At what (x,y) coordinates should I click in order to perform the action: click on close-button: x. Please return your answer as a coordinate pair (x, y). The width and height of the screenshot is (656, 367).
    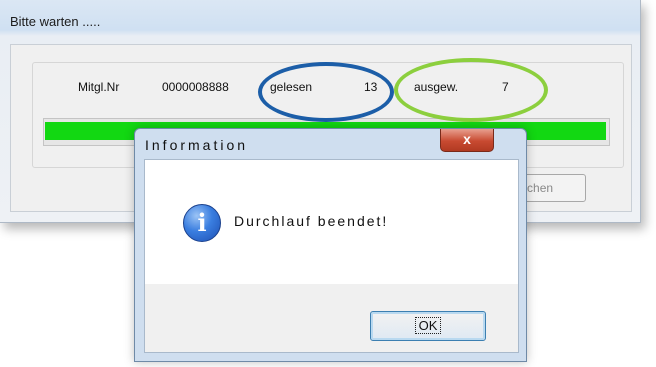
    Looking at the image, I should click on (467, 140).